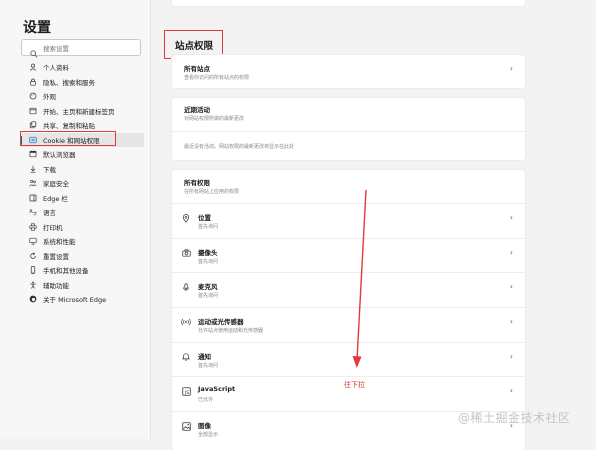  Describe the element at coordinates (82, 227) in the screenshot. I see `sidebar-item-printers: 打印机` at that location.